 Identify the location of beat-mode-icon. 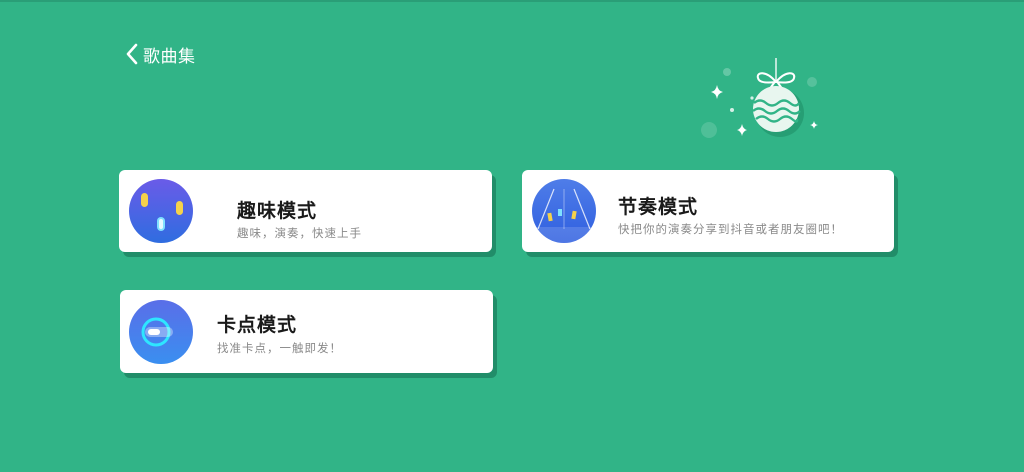
(161, 332).